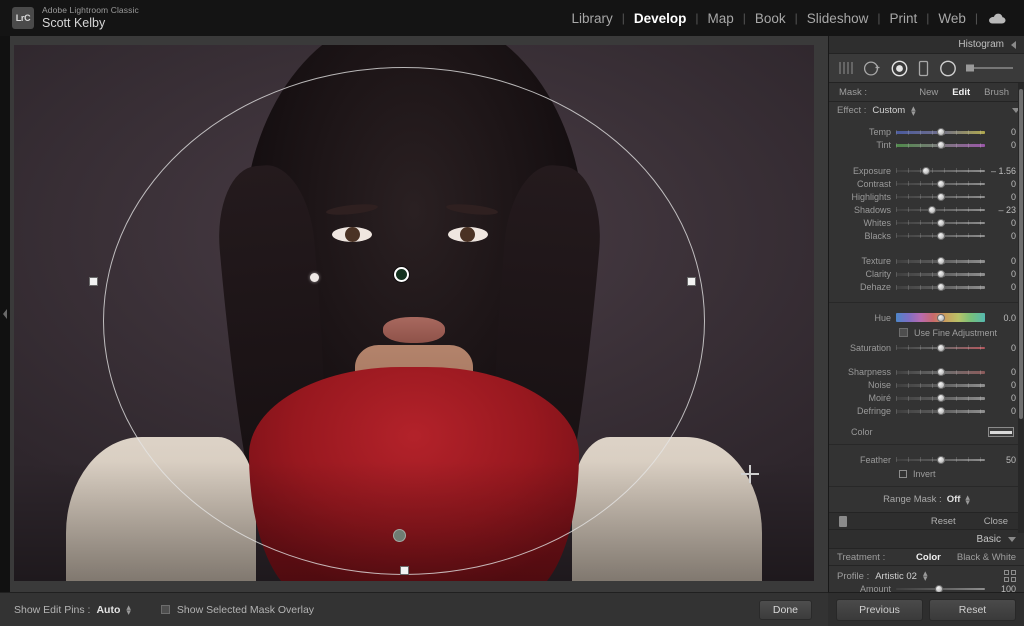 This screenshot has width=1024, height=626. Describe the element at coordinates (928, 557) in the screenshot. I see `treatment-color-button: Color` at that location.